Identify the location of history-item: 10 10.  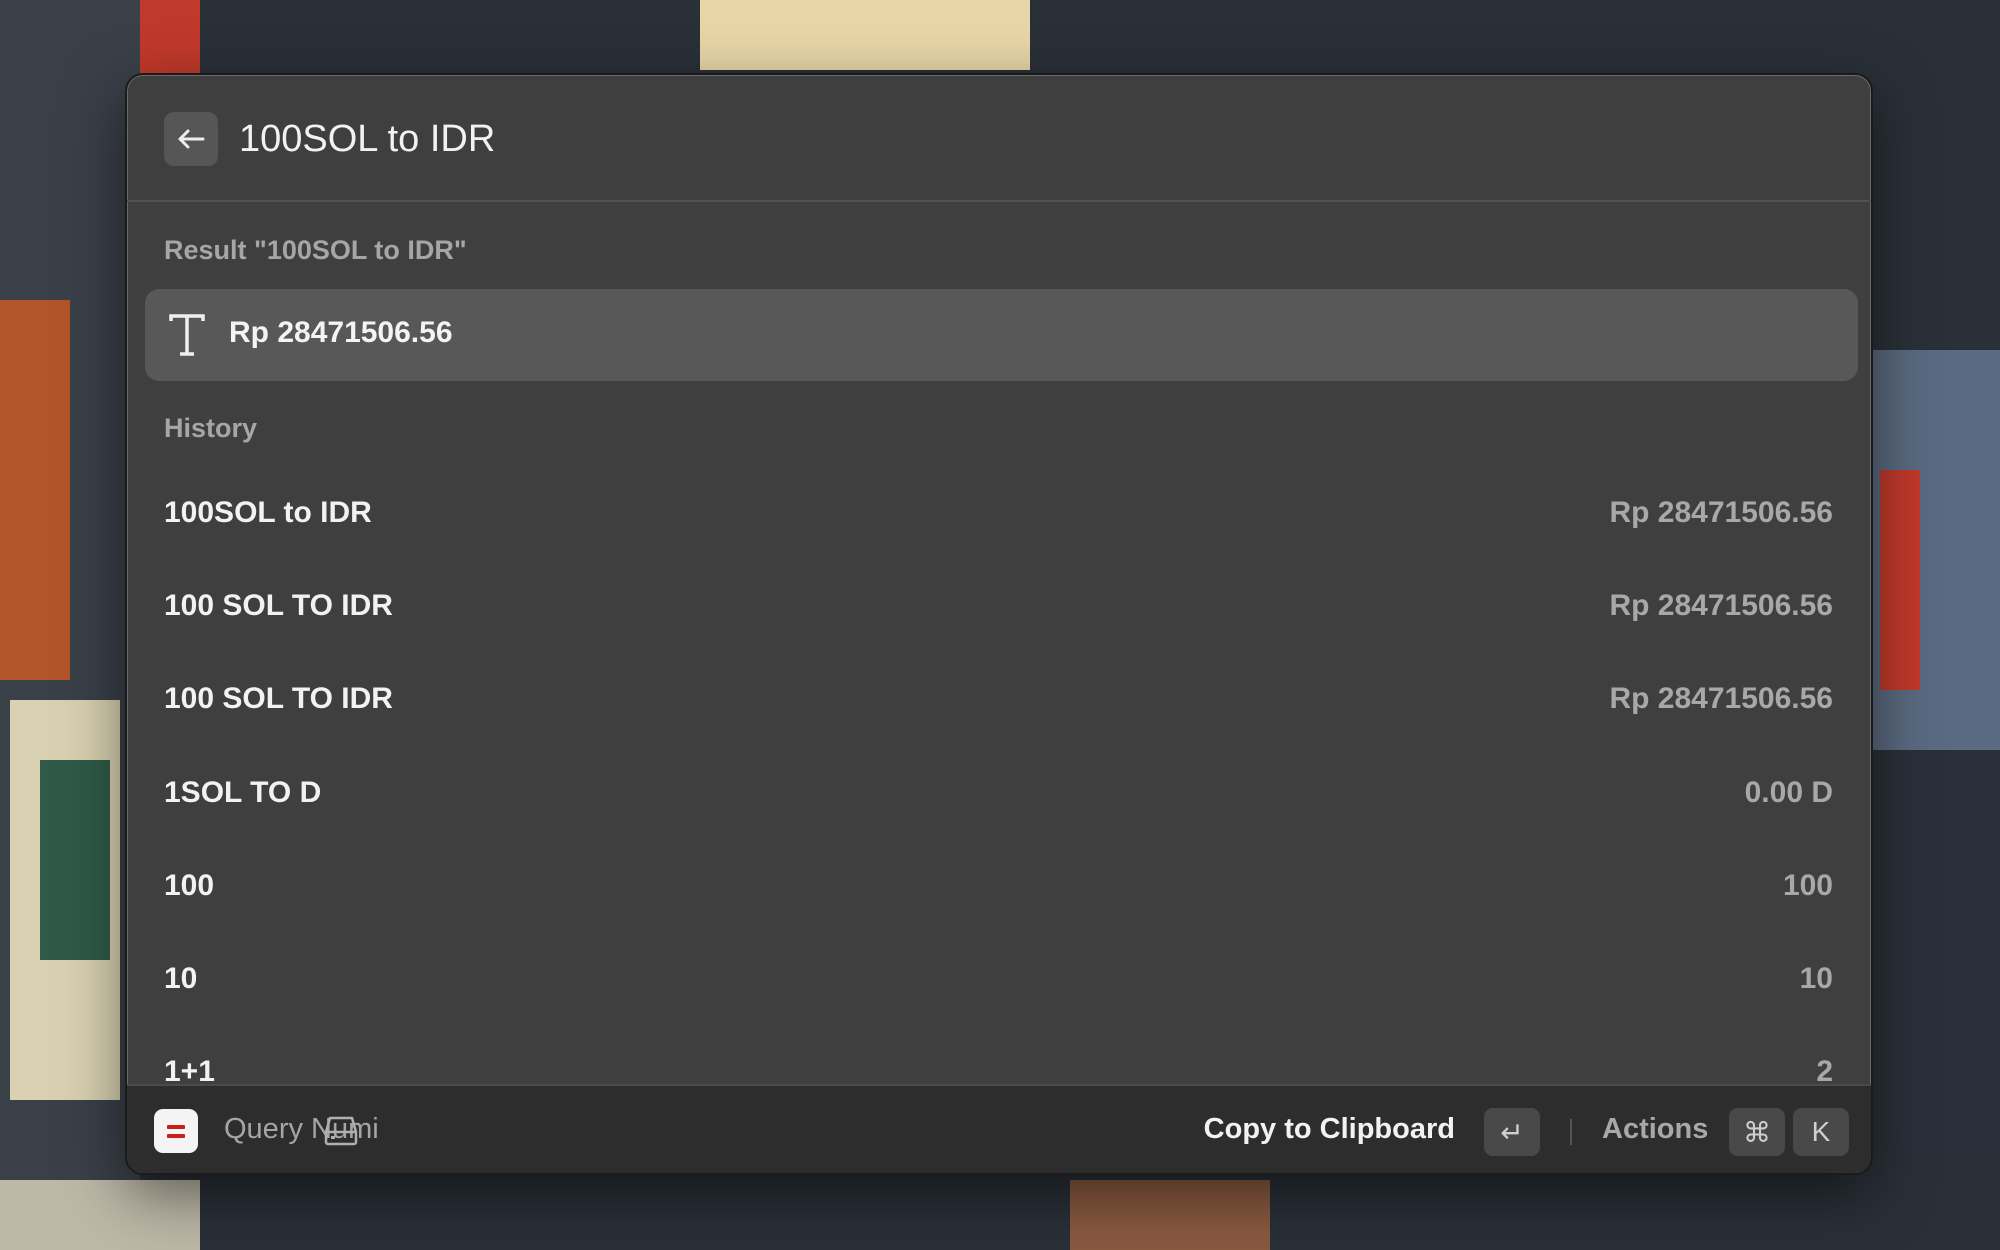
(999, 981).